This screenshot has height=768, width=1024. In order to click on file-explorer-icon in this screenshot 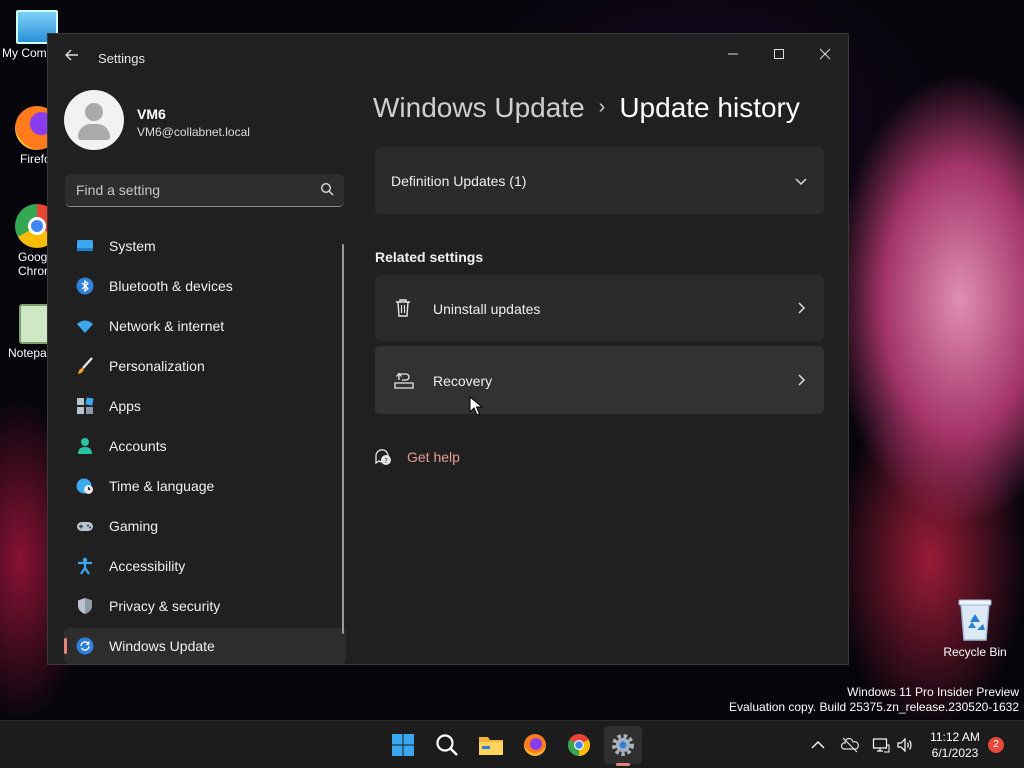, I will do `click(491, 745)`.